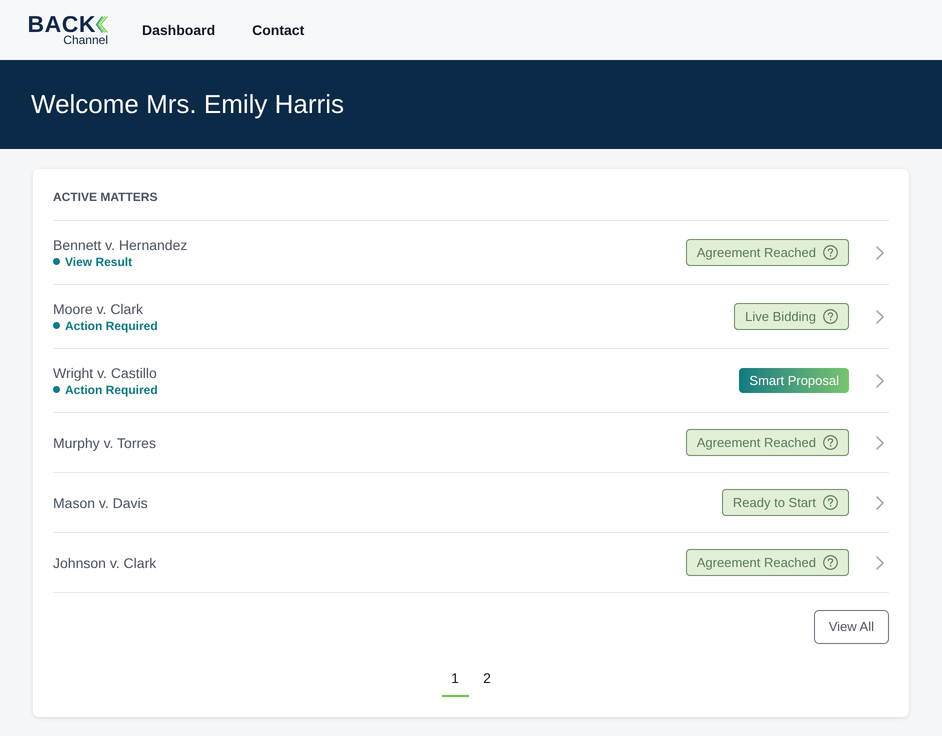 The height and width of the screenshot is (736, 942). I want to click on matter-row: Moore v. Clark Action Required Live Bidding, so click(471, 317).